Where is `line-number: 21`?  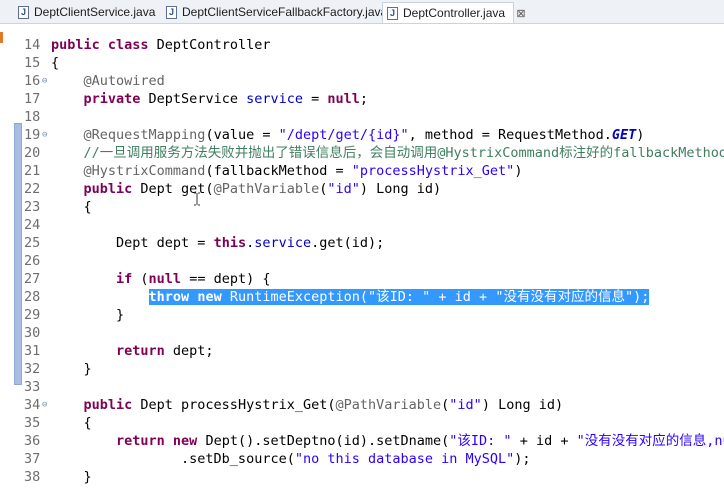 line-number: 21 is located at coordinates (32, 171).